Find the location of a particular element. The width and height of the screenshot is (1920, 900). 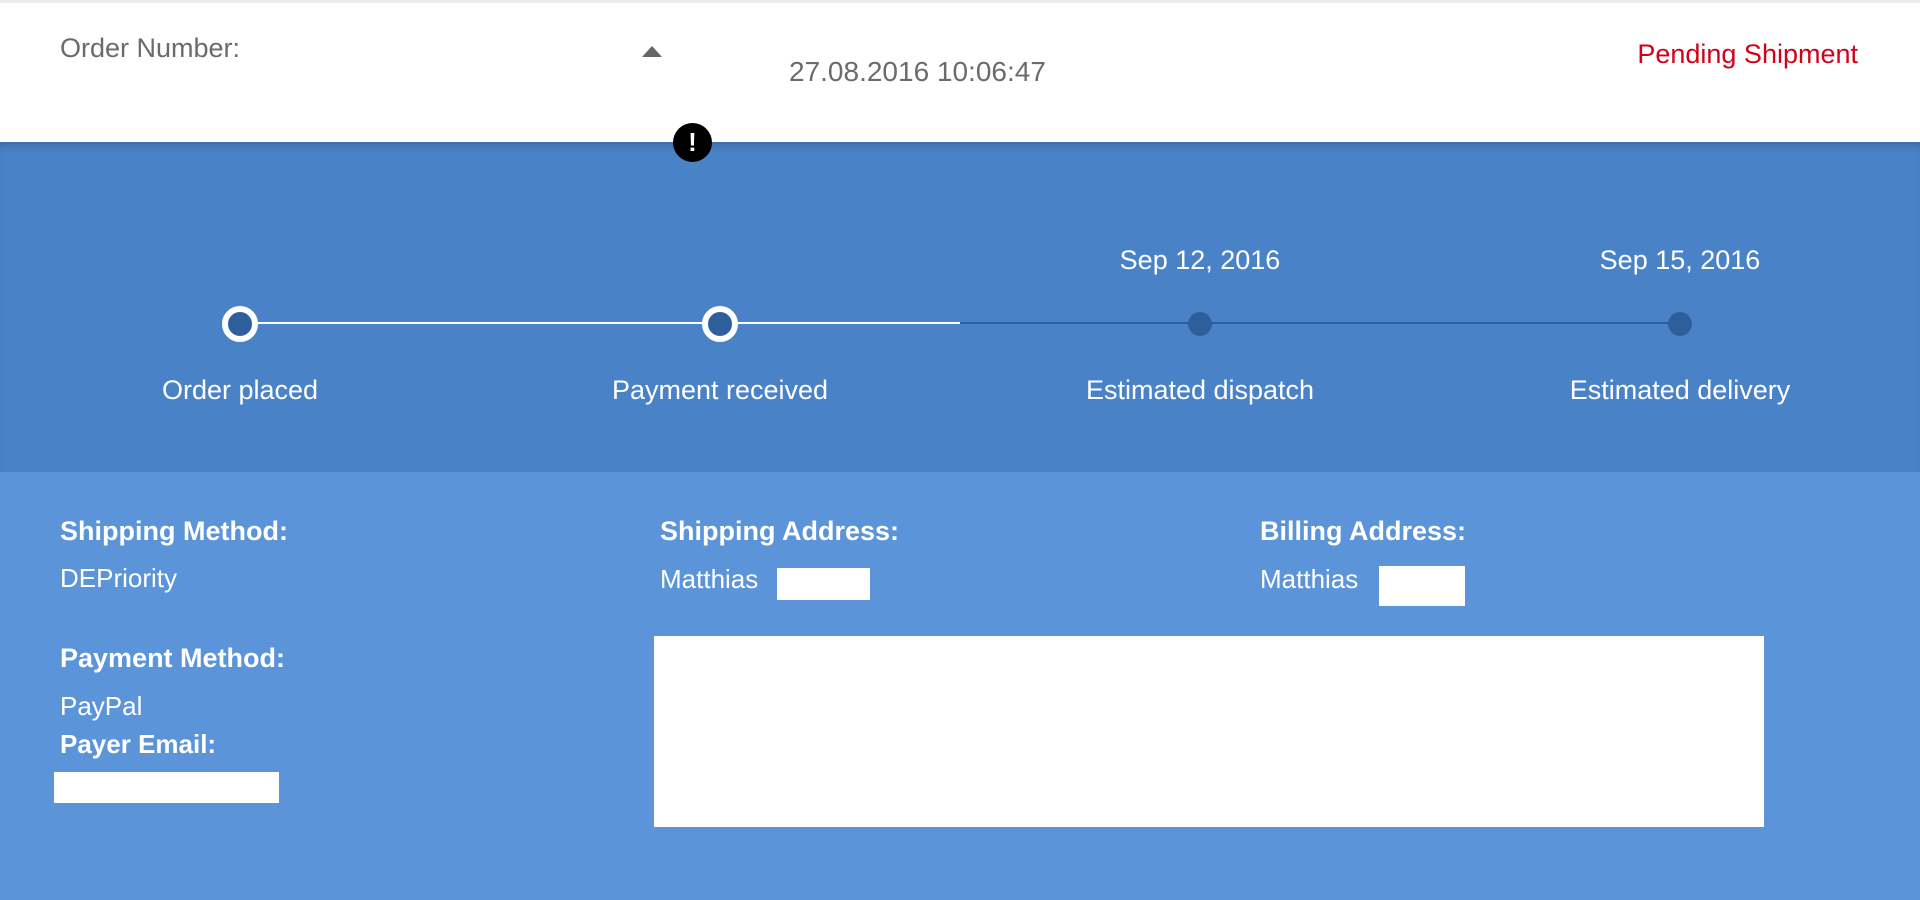

step-label: Estimated delivery is located at coordinates (1680, 390).